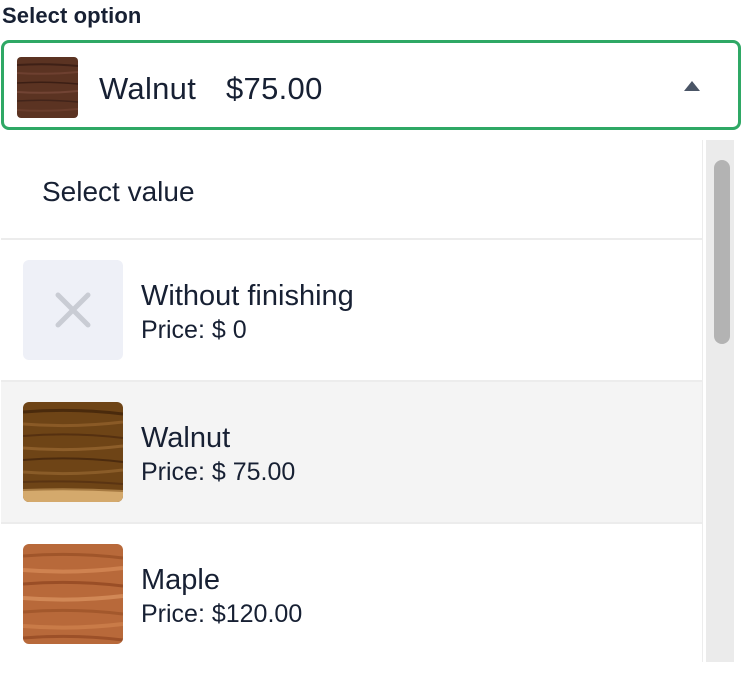  I want to click on selected-option-name: Walnut, so click(148, 88).